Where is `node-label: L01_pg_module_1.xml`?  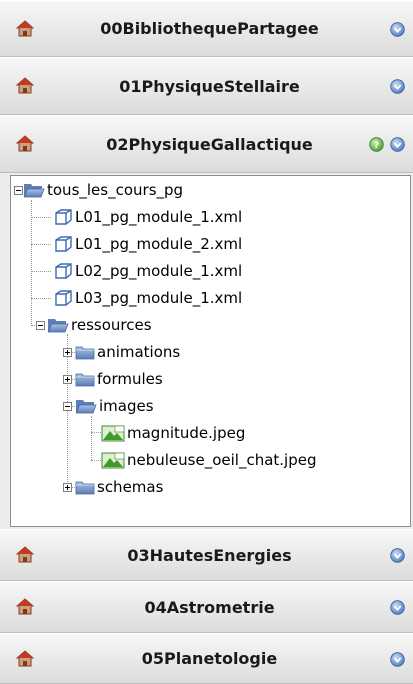 node-label: L01_pg_module_1.xml is located at coordinates (159, 217).